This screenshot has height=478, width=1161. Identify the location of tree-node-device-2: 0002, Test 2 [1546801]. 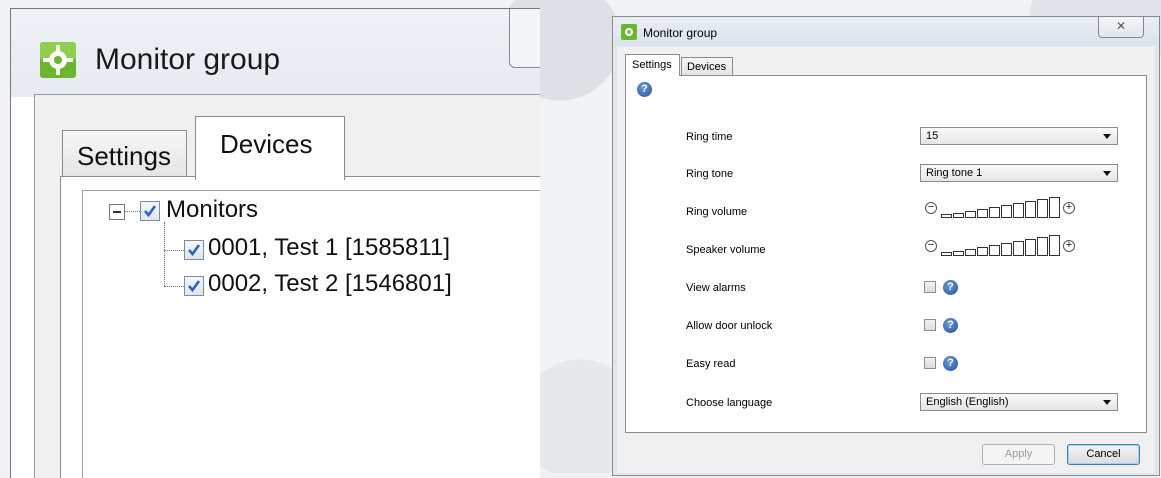
(330, 284).